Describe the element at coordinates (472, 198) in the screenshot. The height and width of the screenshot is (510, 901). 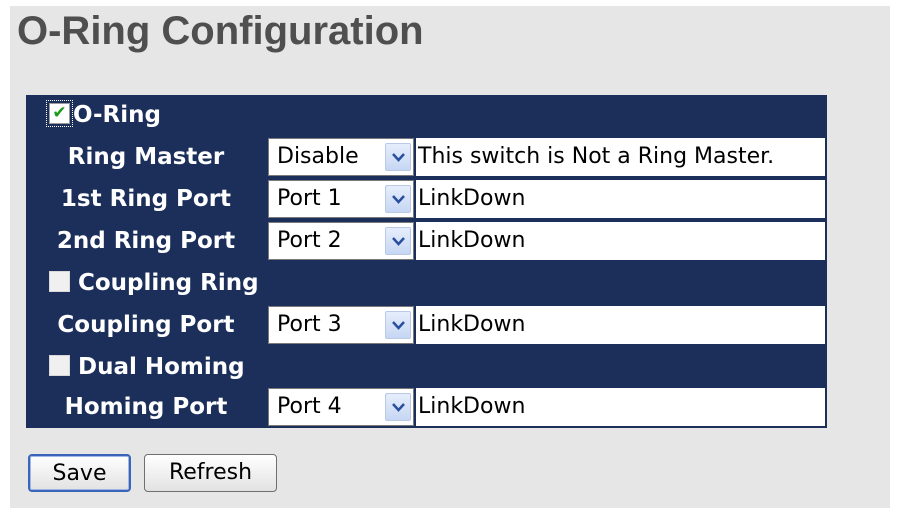
I see `ring-port-1-status-text: LinkDown` at that location.